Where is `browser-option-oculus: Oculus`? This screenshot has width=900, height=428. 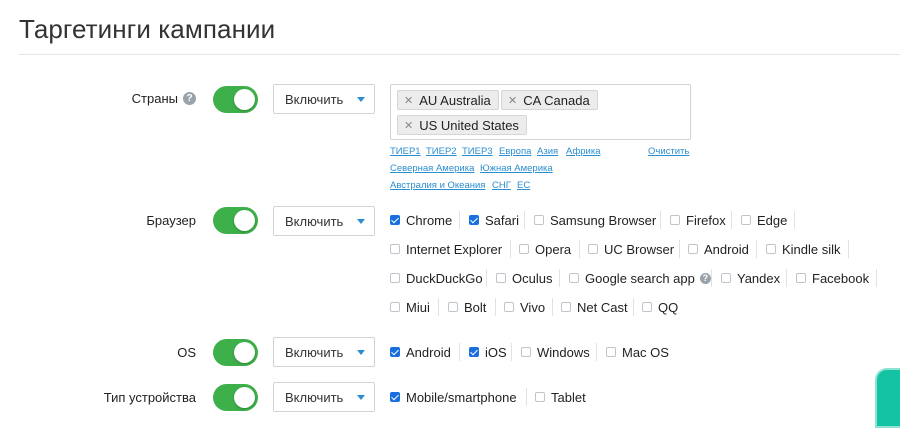
browser-option-oculus: Oculus is located at coordinates (524, 278).